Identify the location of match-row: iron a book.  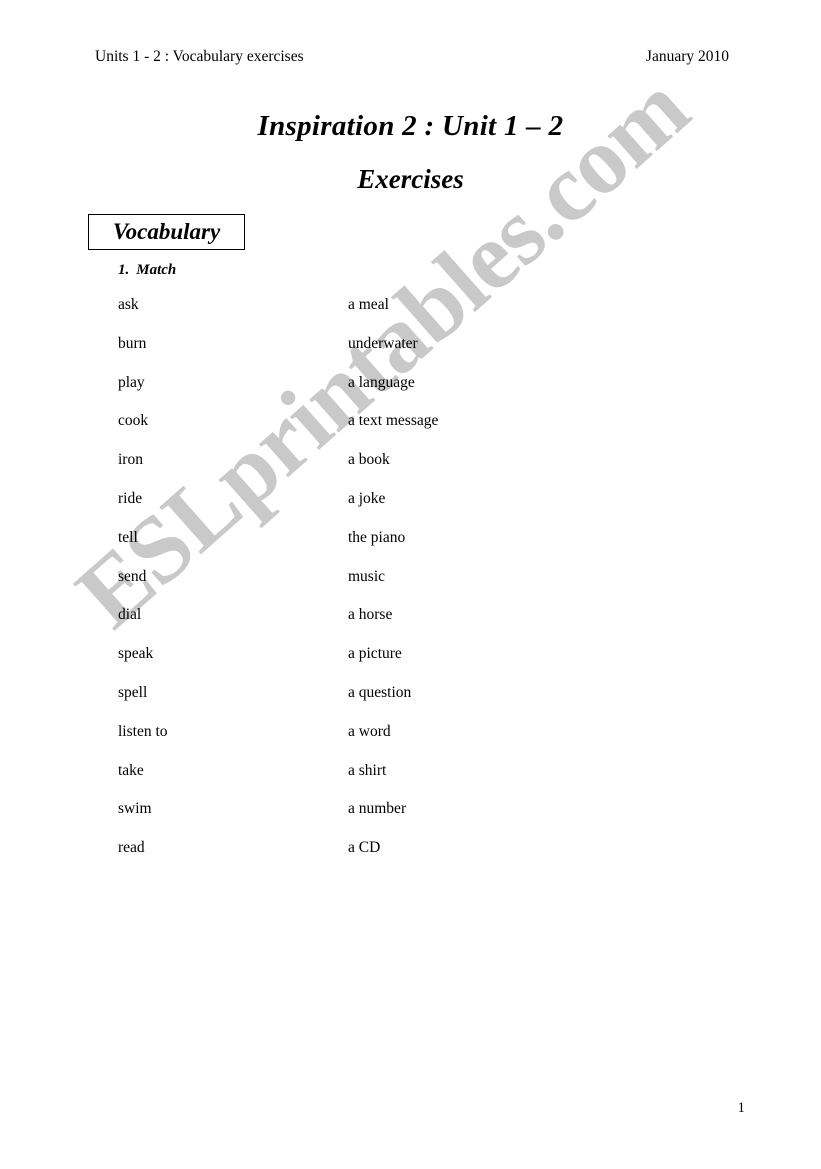
(398, 470).